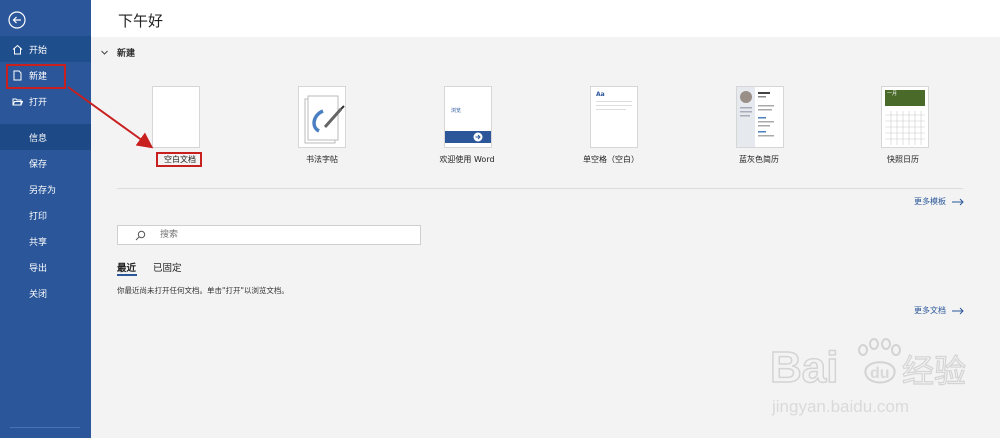 The height and width of the screenshot is (438, 1000). What do you see at coordinates (930, 201) in the screenshot?
I see `more-templates-label: 更多模板` at bounding box center [930, 201].